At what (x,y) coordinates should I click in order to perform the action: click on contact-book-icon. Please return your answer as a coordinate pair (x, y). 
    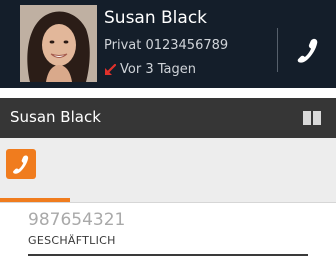
    Looking at the image, I should click on (312, 118).